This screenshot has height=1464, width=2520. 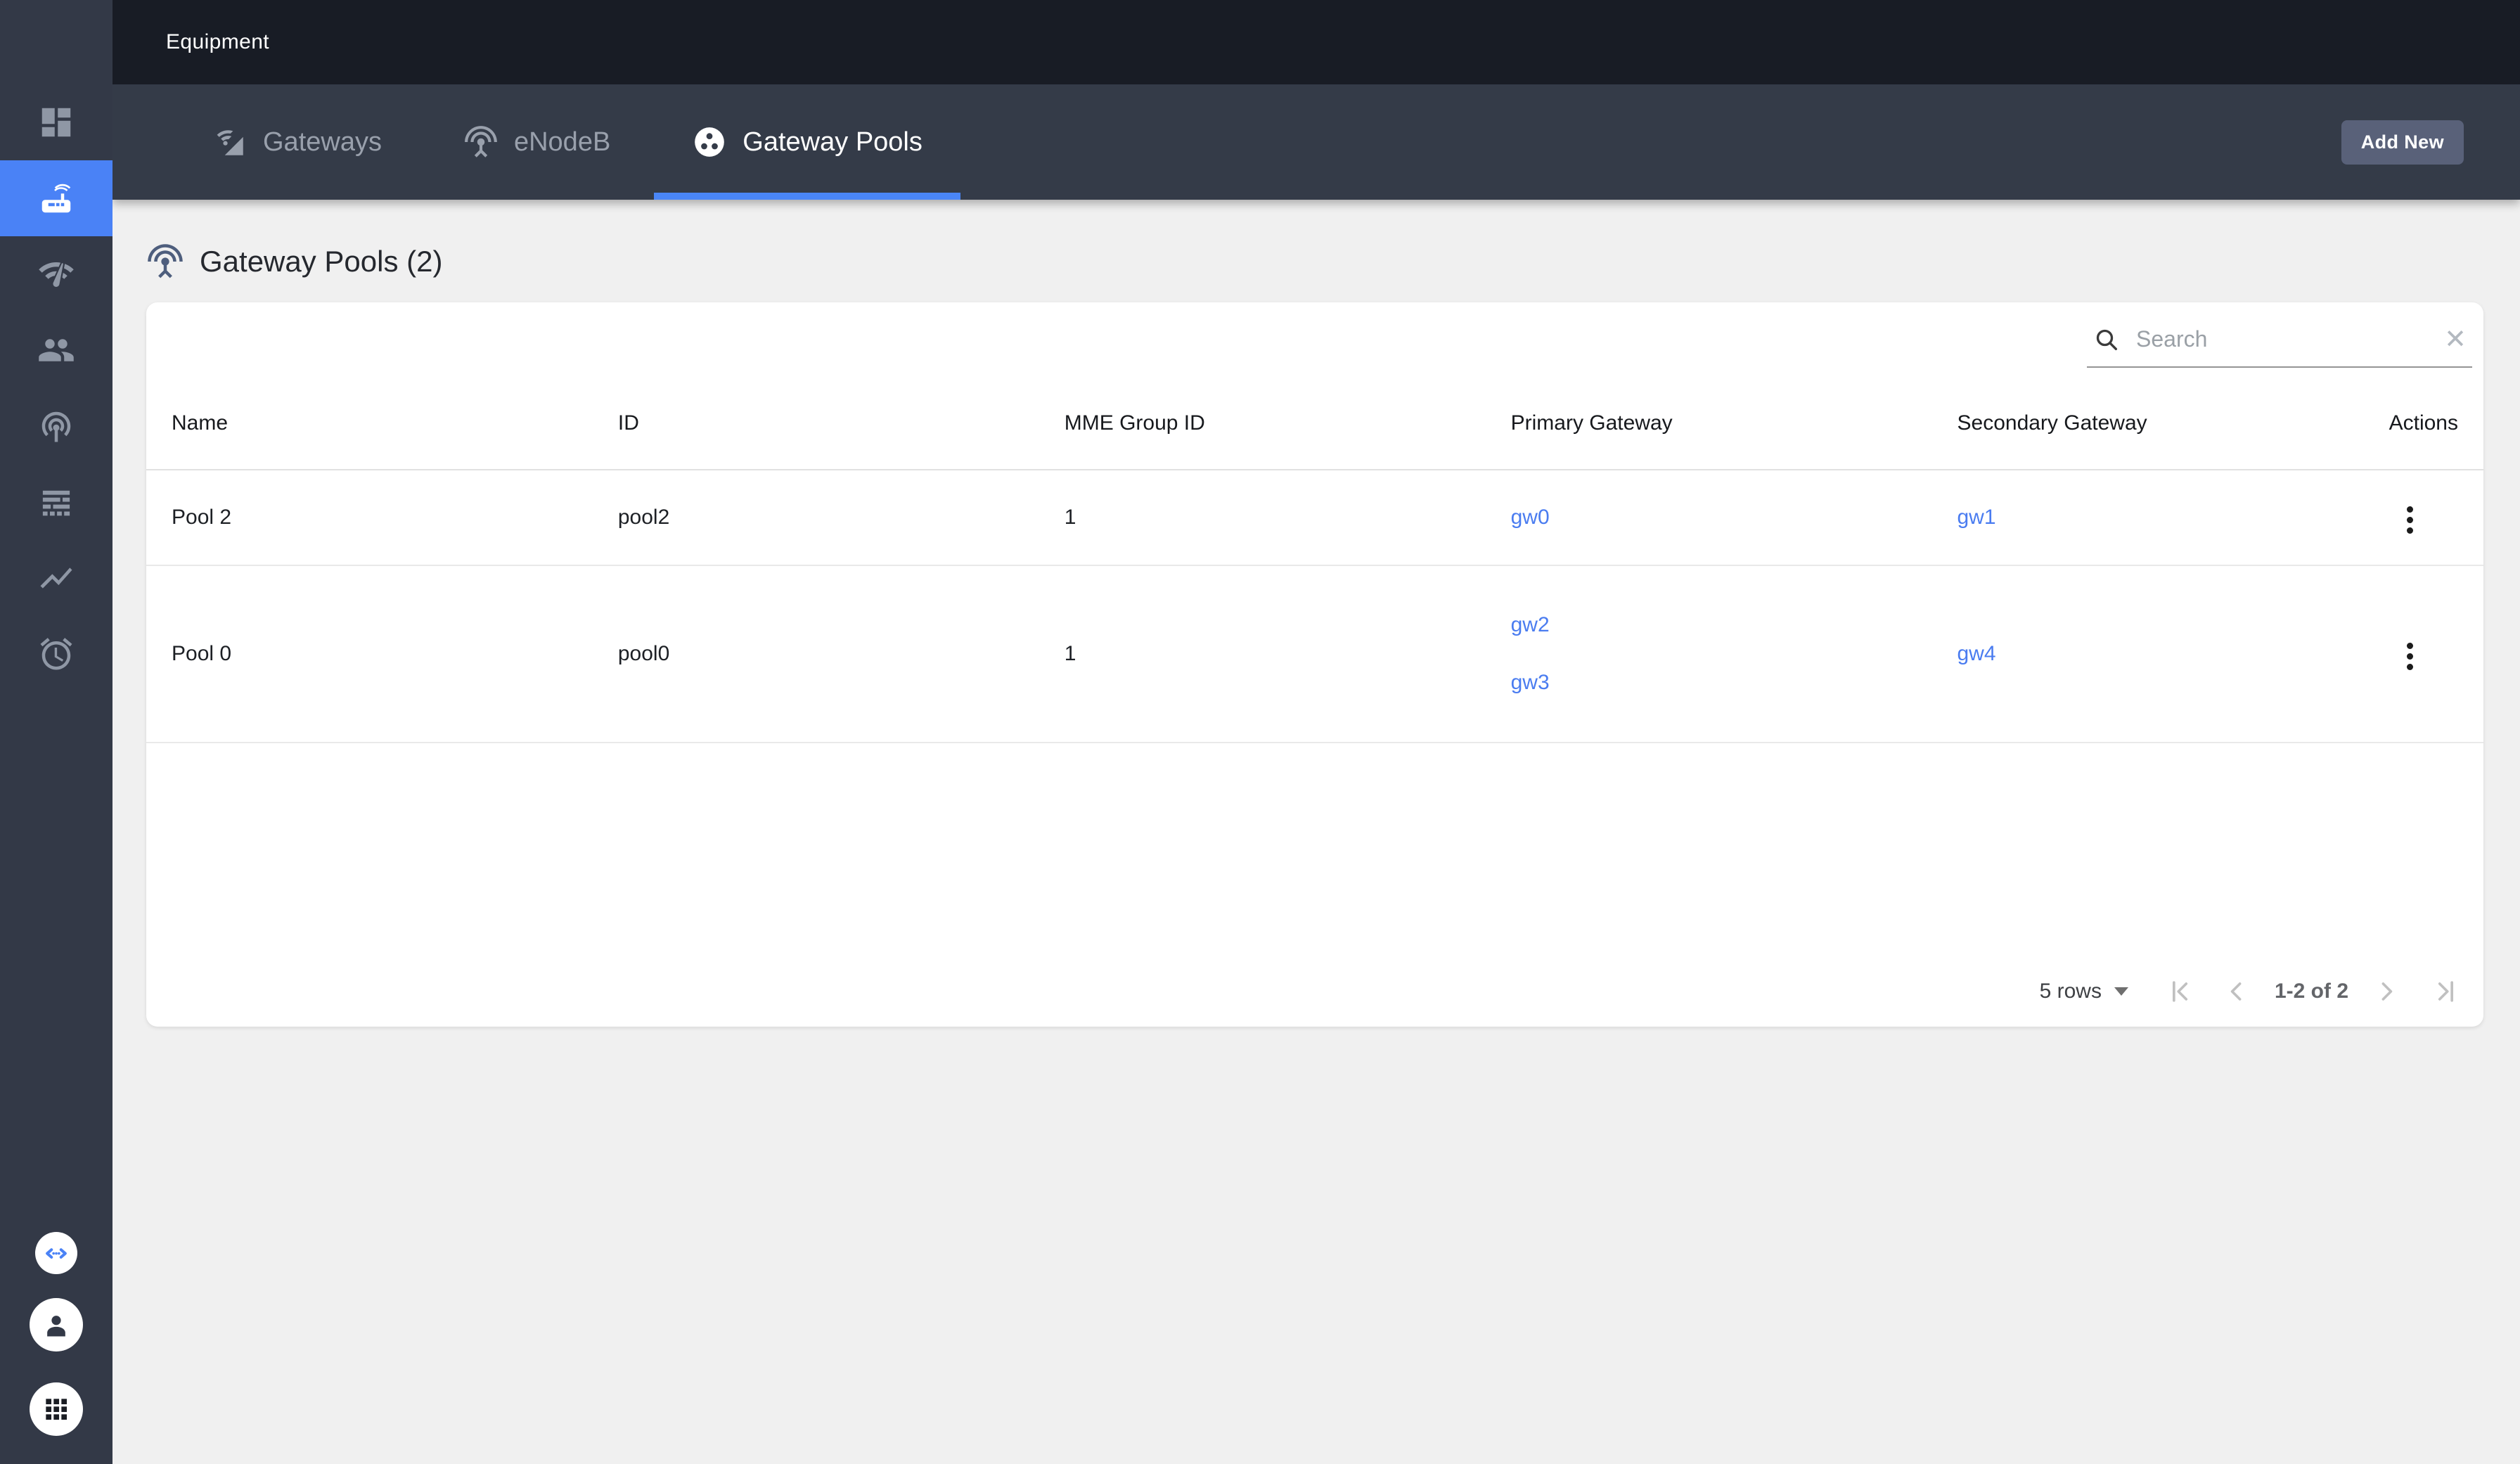 What do you see at coordinates (1530, 517) in the screenshot?
I see `primary-gateway-link: gw0` at bounding box center [1530, 517].